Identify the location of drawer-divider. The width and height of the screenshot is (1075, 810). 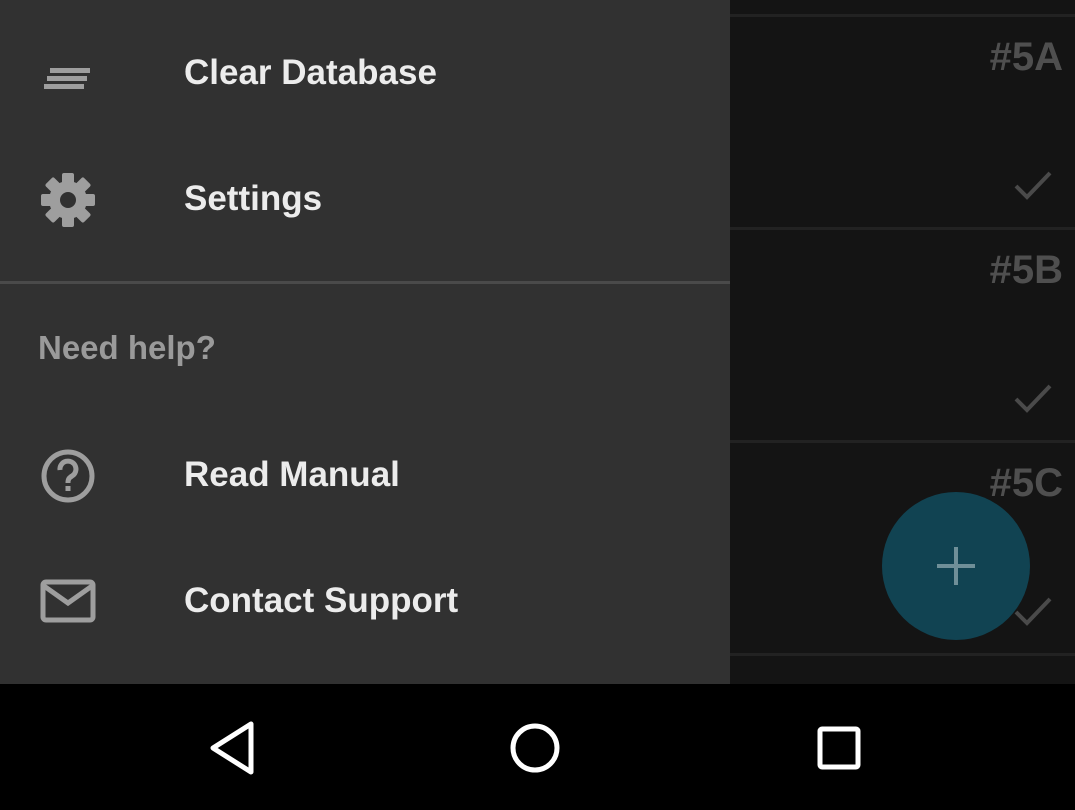
(365, 282).